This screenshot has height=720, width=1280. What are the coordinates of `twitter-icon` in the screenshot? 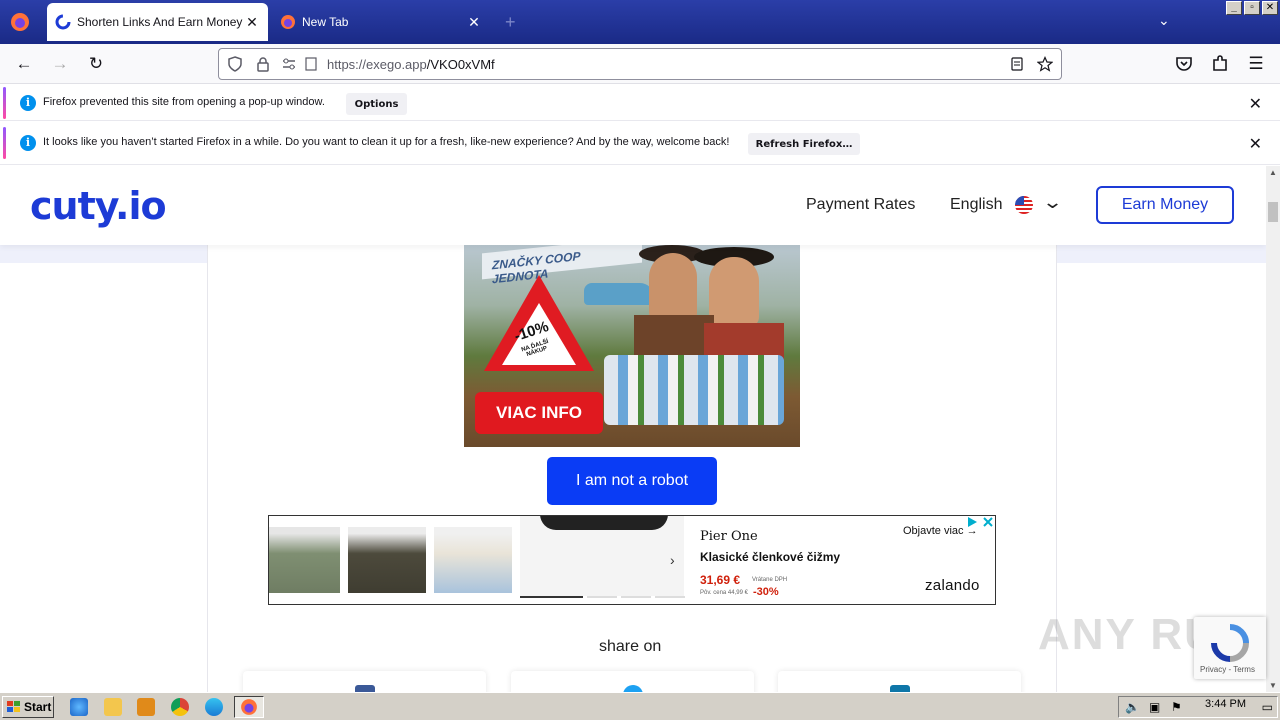 It's located at (633, 688).